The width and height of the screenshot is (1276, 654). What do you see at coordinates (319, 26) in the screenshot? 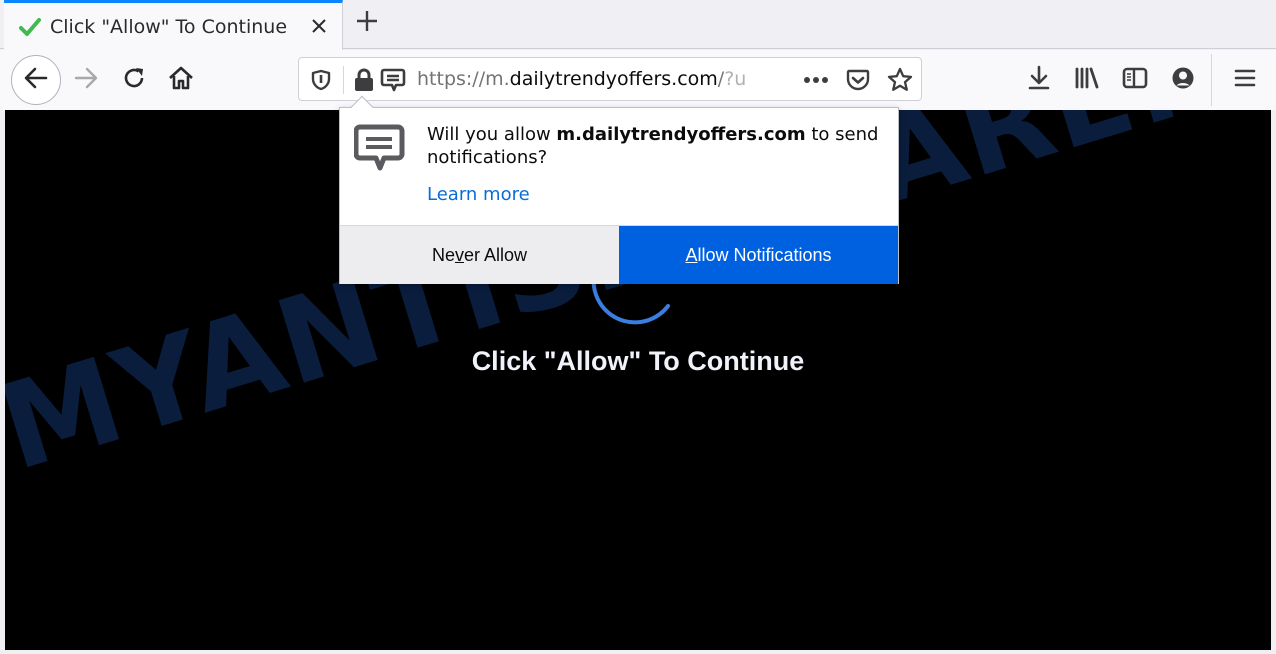
I see `close-icon` at bounding box center [319, 26].